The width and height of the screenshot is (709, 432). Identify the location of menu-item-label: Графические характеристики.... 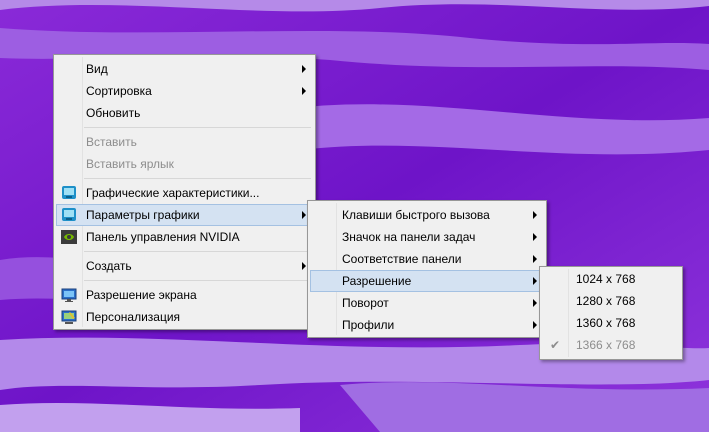
(173, 193).